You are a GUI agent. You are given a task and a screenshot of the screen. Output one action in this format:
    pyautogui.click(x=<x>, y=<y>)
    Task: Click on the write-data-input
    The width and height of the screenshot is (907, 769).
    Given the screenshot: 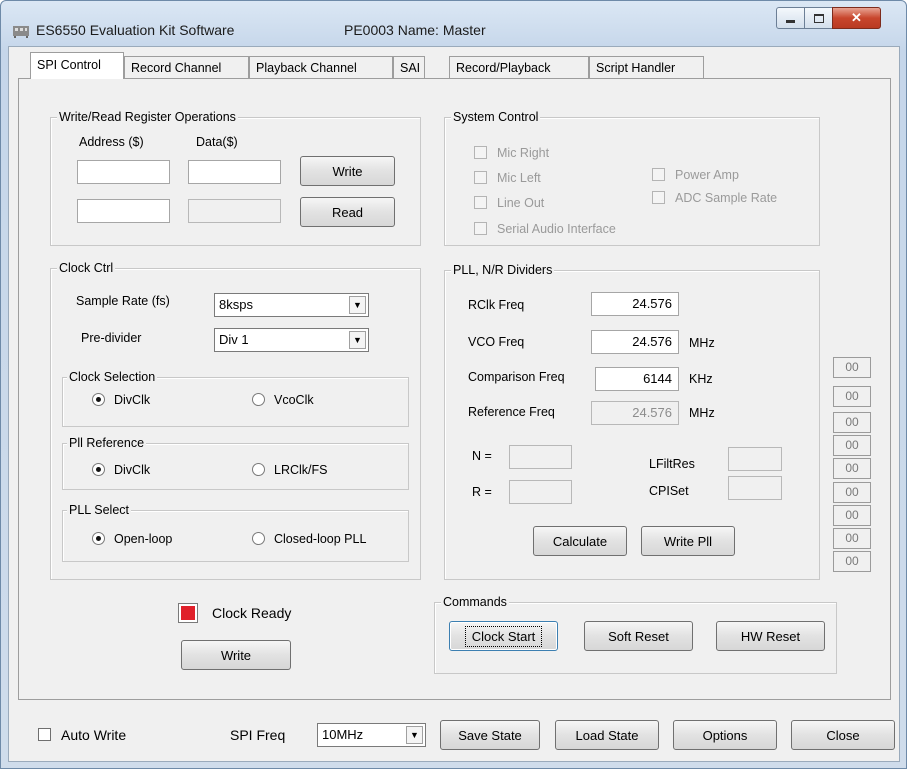 What is the action you would take?
    pyautogui.click(x=234, y=172)
    